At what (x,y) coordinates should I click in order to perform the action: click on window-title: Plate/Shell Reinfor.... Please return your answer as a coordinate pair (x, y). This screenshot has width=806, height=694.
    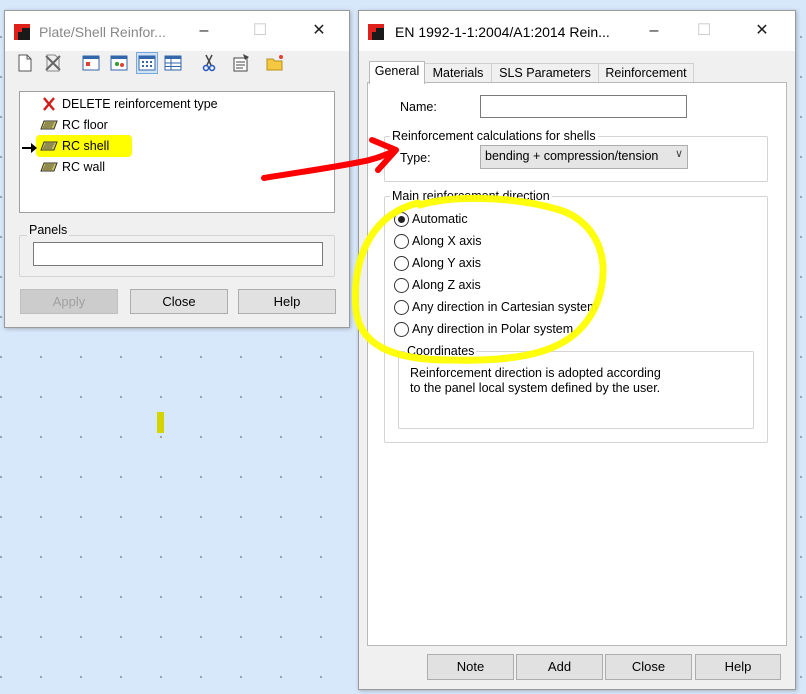
    Looking at the image, I should click on (102, 32).